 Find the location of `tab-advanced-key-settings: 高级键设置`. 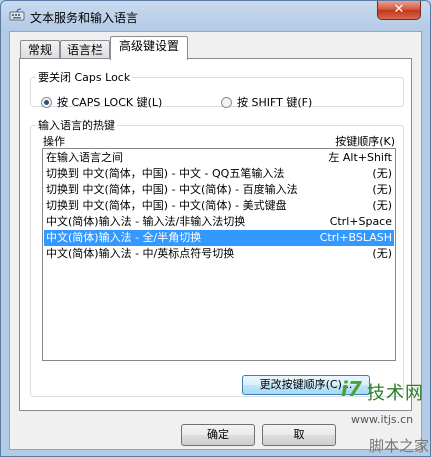

tab-advanced-key-settings: 高级键设置 is located at coordinates (149, 48).